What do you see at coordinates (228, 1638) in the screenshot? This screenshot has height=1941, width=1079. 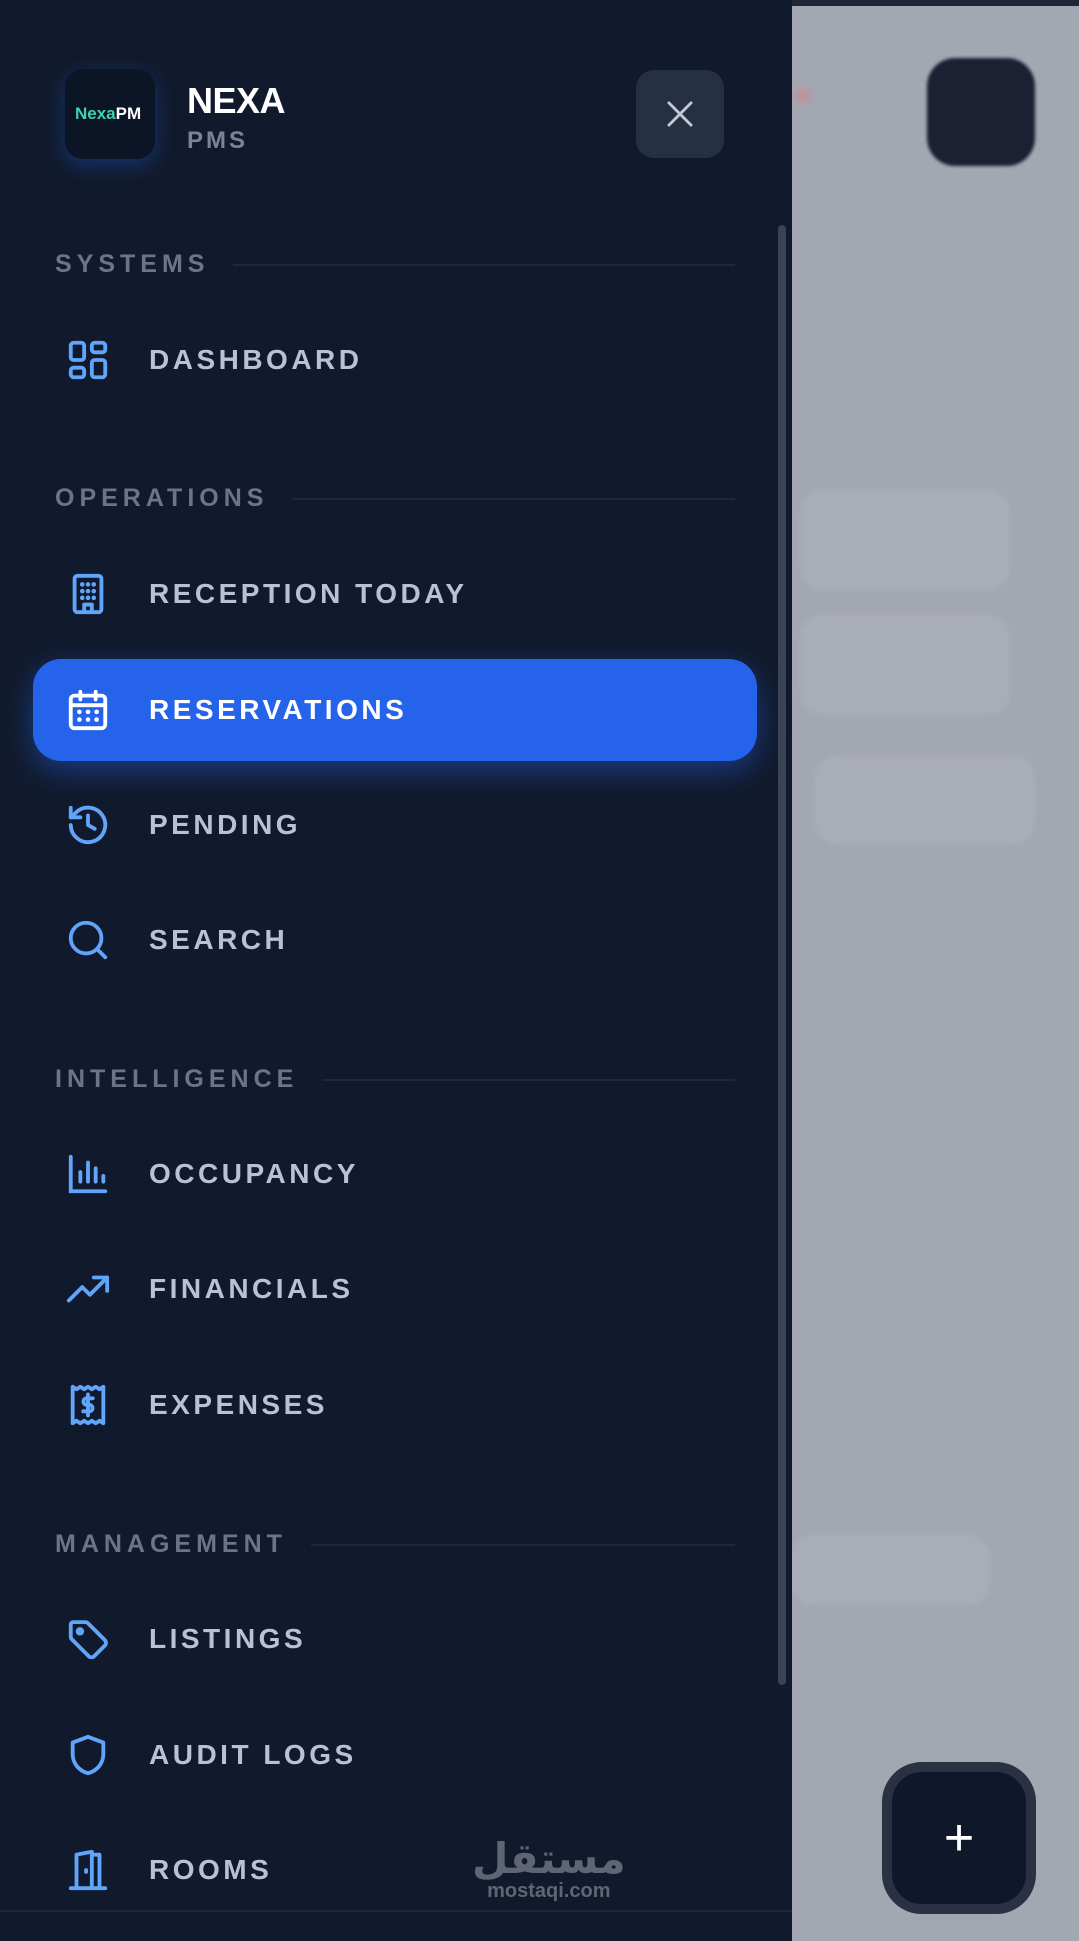 I see `nav-label: LISTINGS` at bounding box center [228, 1638].